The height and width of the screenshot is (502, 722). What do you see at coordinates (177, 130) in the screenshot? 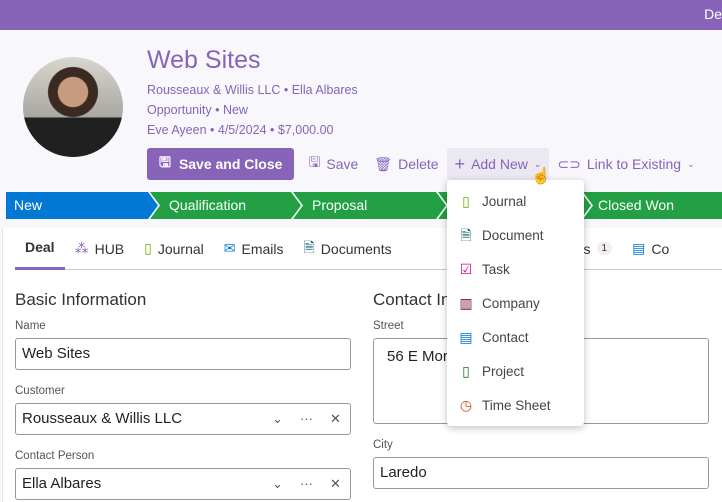
I see `owner-text: Eve Ayeen` at bounding box center [177, 130].